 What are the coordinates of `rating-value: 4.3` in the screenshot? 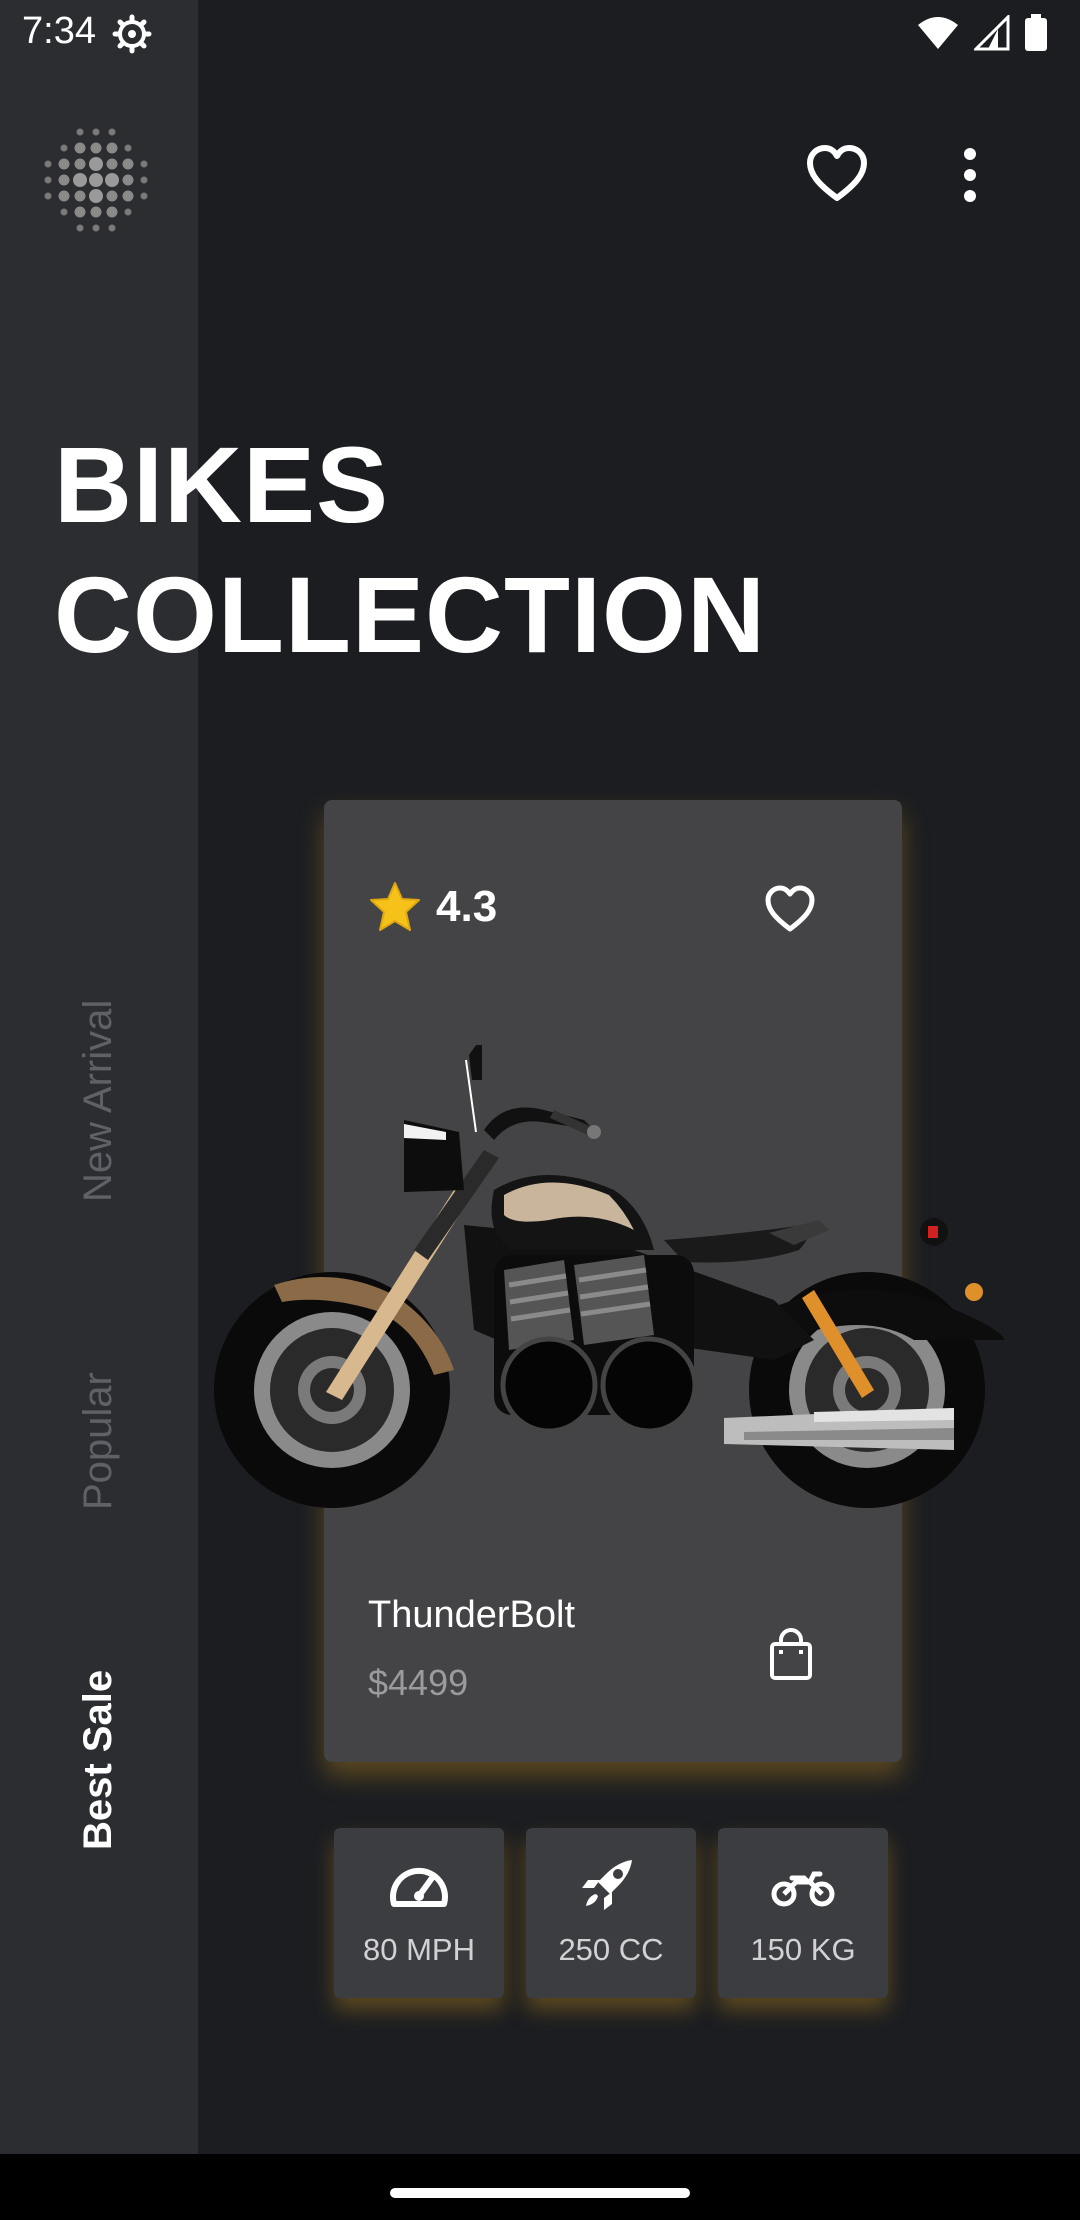 It's located at (467, 906).